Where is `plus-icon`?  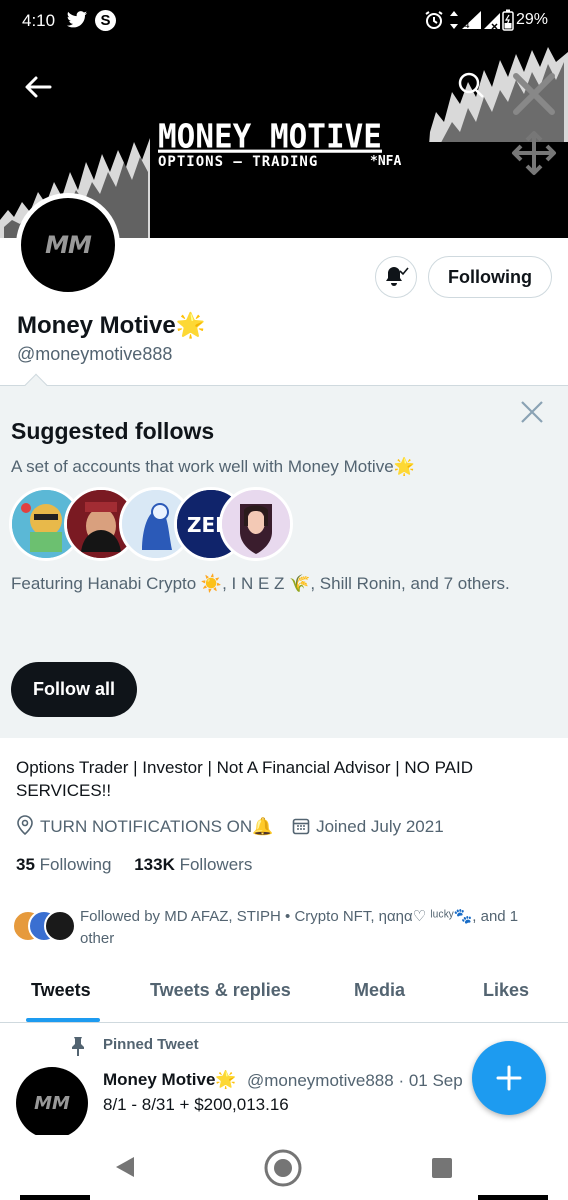 plus-icon is located at coordinates (509, 1078).